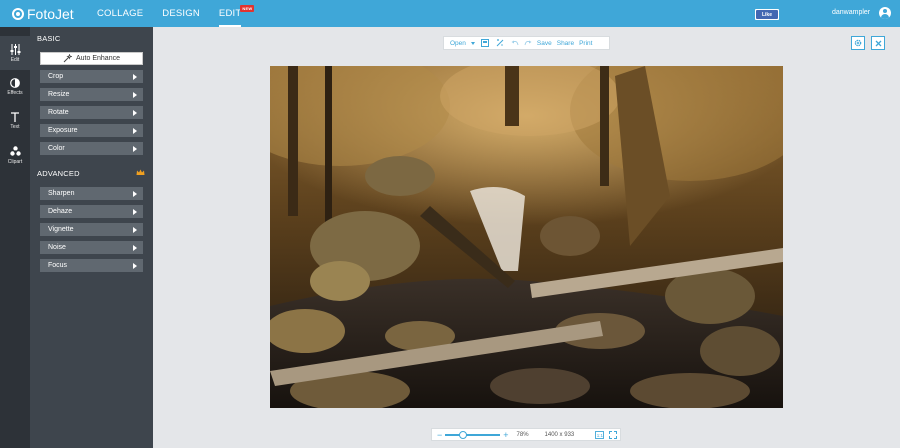  I want to click on image-dimensions: 1400 x 933, so click(559, 434).